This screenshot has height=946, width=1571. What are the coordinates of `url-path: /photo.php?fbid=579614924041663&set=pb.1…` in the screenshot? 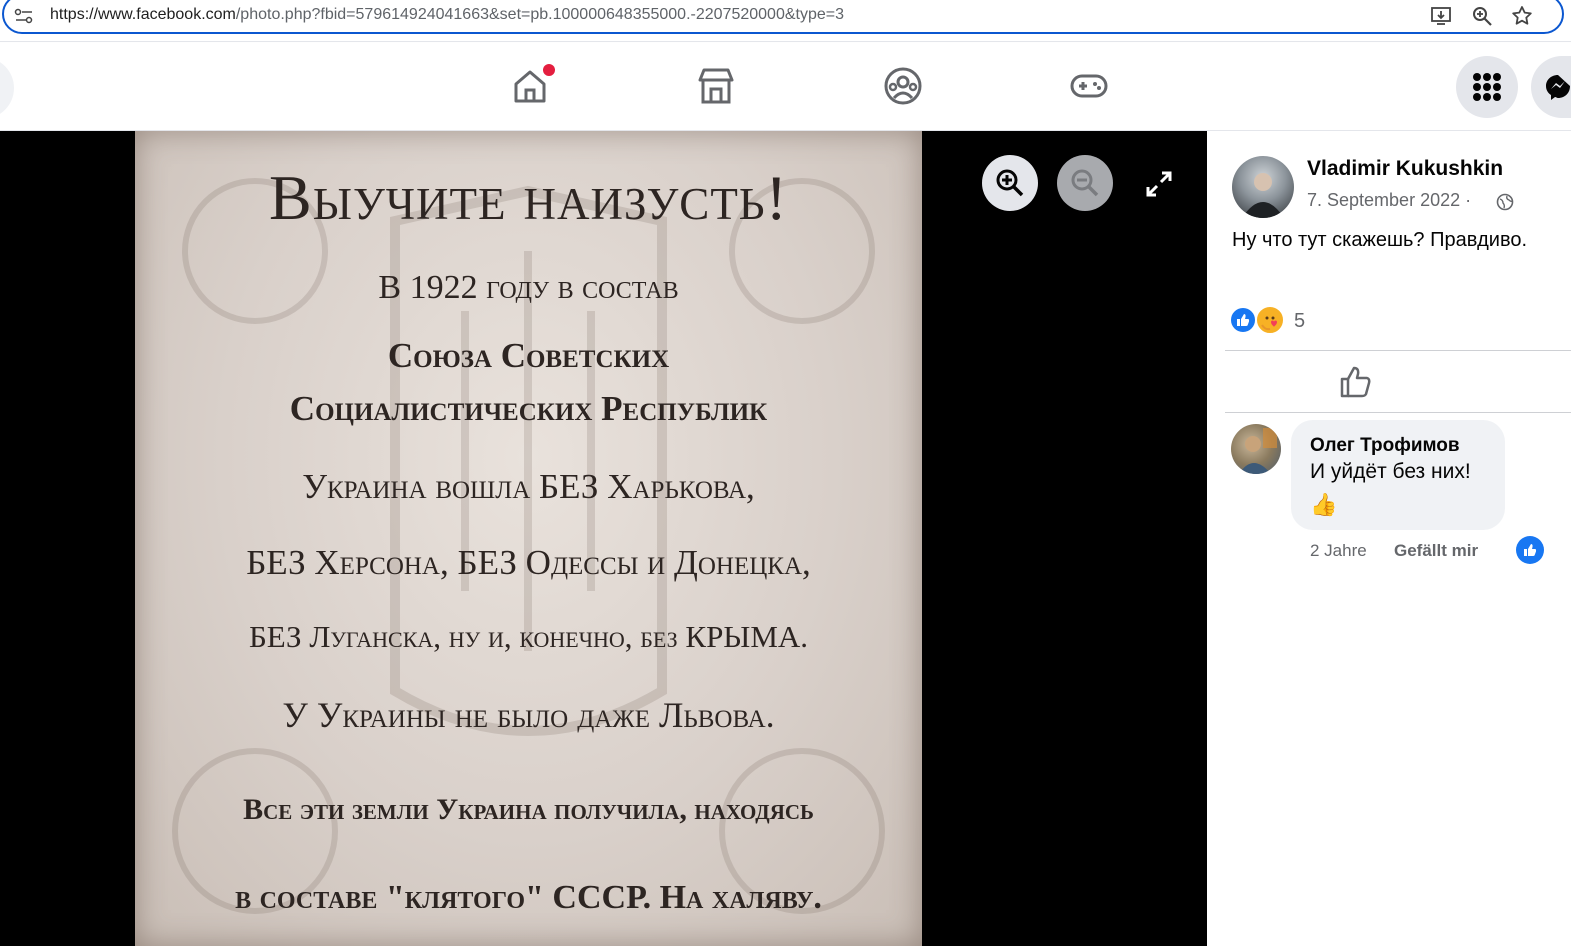 It's located at (539, 14).